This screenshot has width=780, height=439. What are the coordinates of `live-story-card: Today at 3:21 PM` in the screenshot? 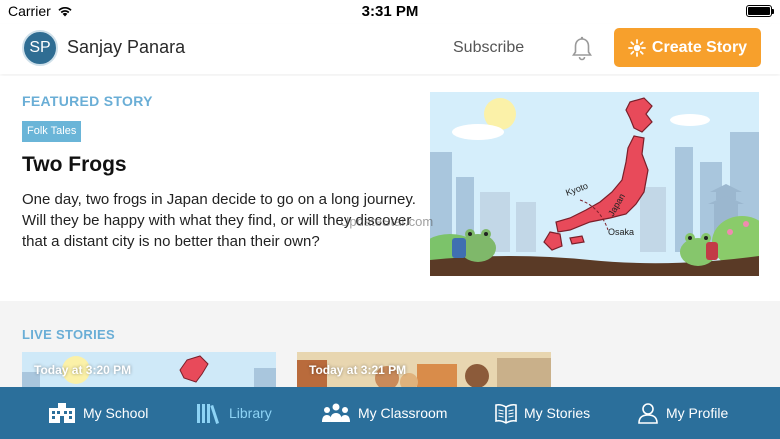 It's located at (424, 372).